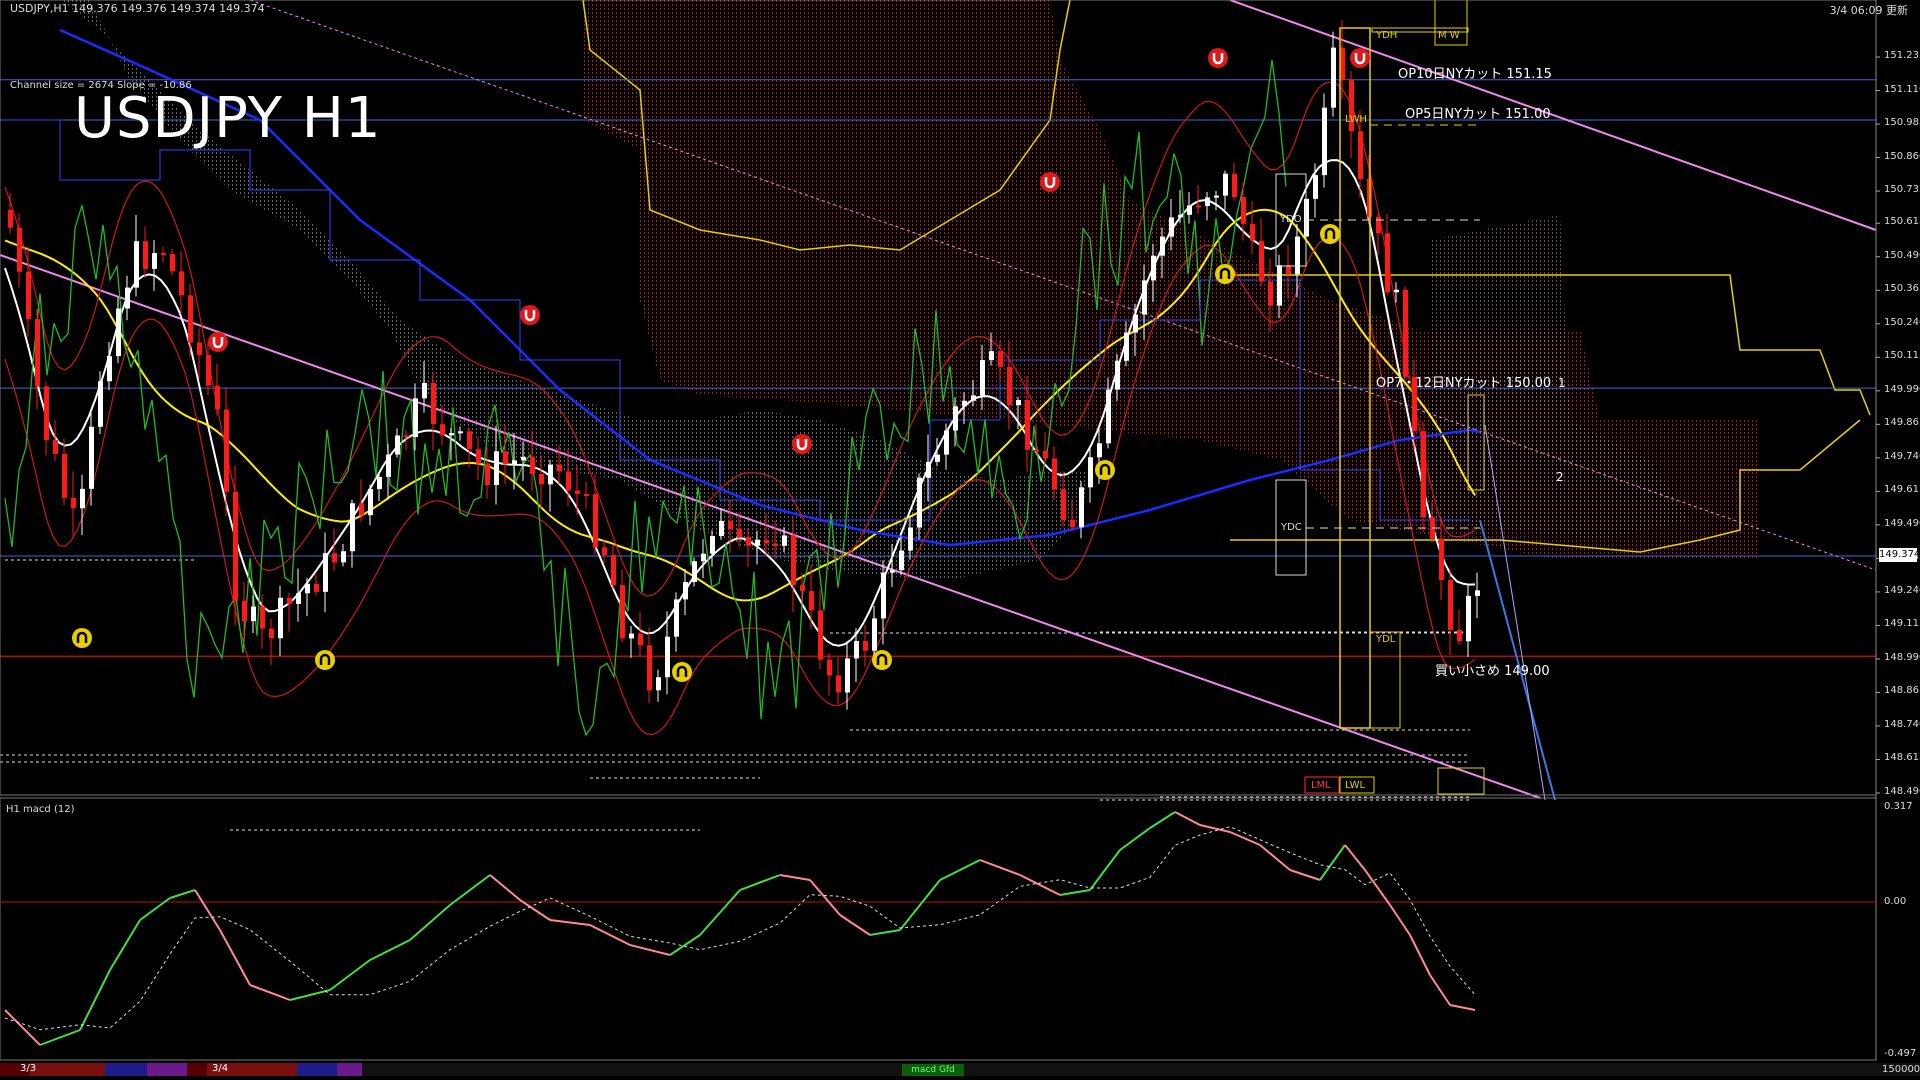 Image resolution: width=1920 pixels, height=1080 pixels. Describe the element at coordinates (1902, 456) in the screenshot. I see `price-axis-label: 149.740` at that location.